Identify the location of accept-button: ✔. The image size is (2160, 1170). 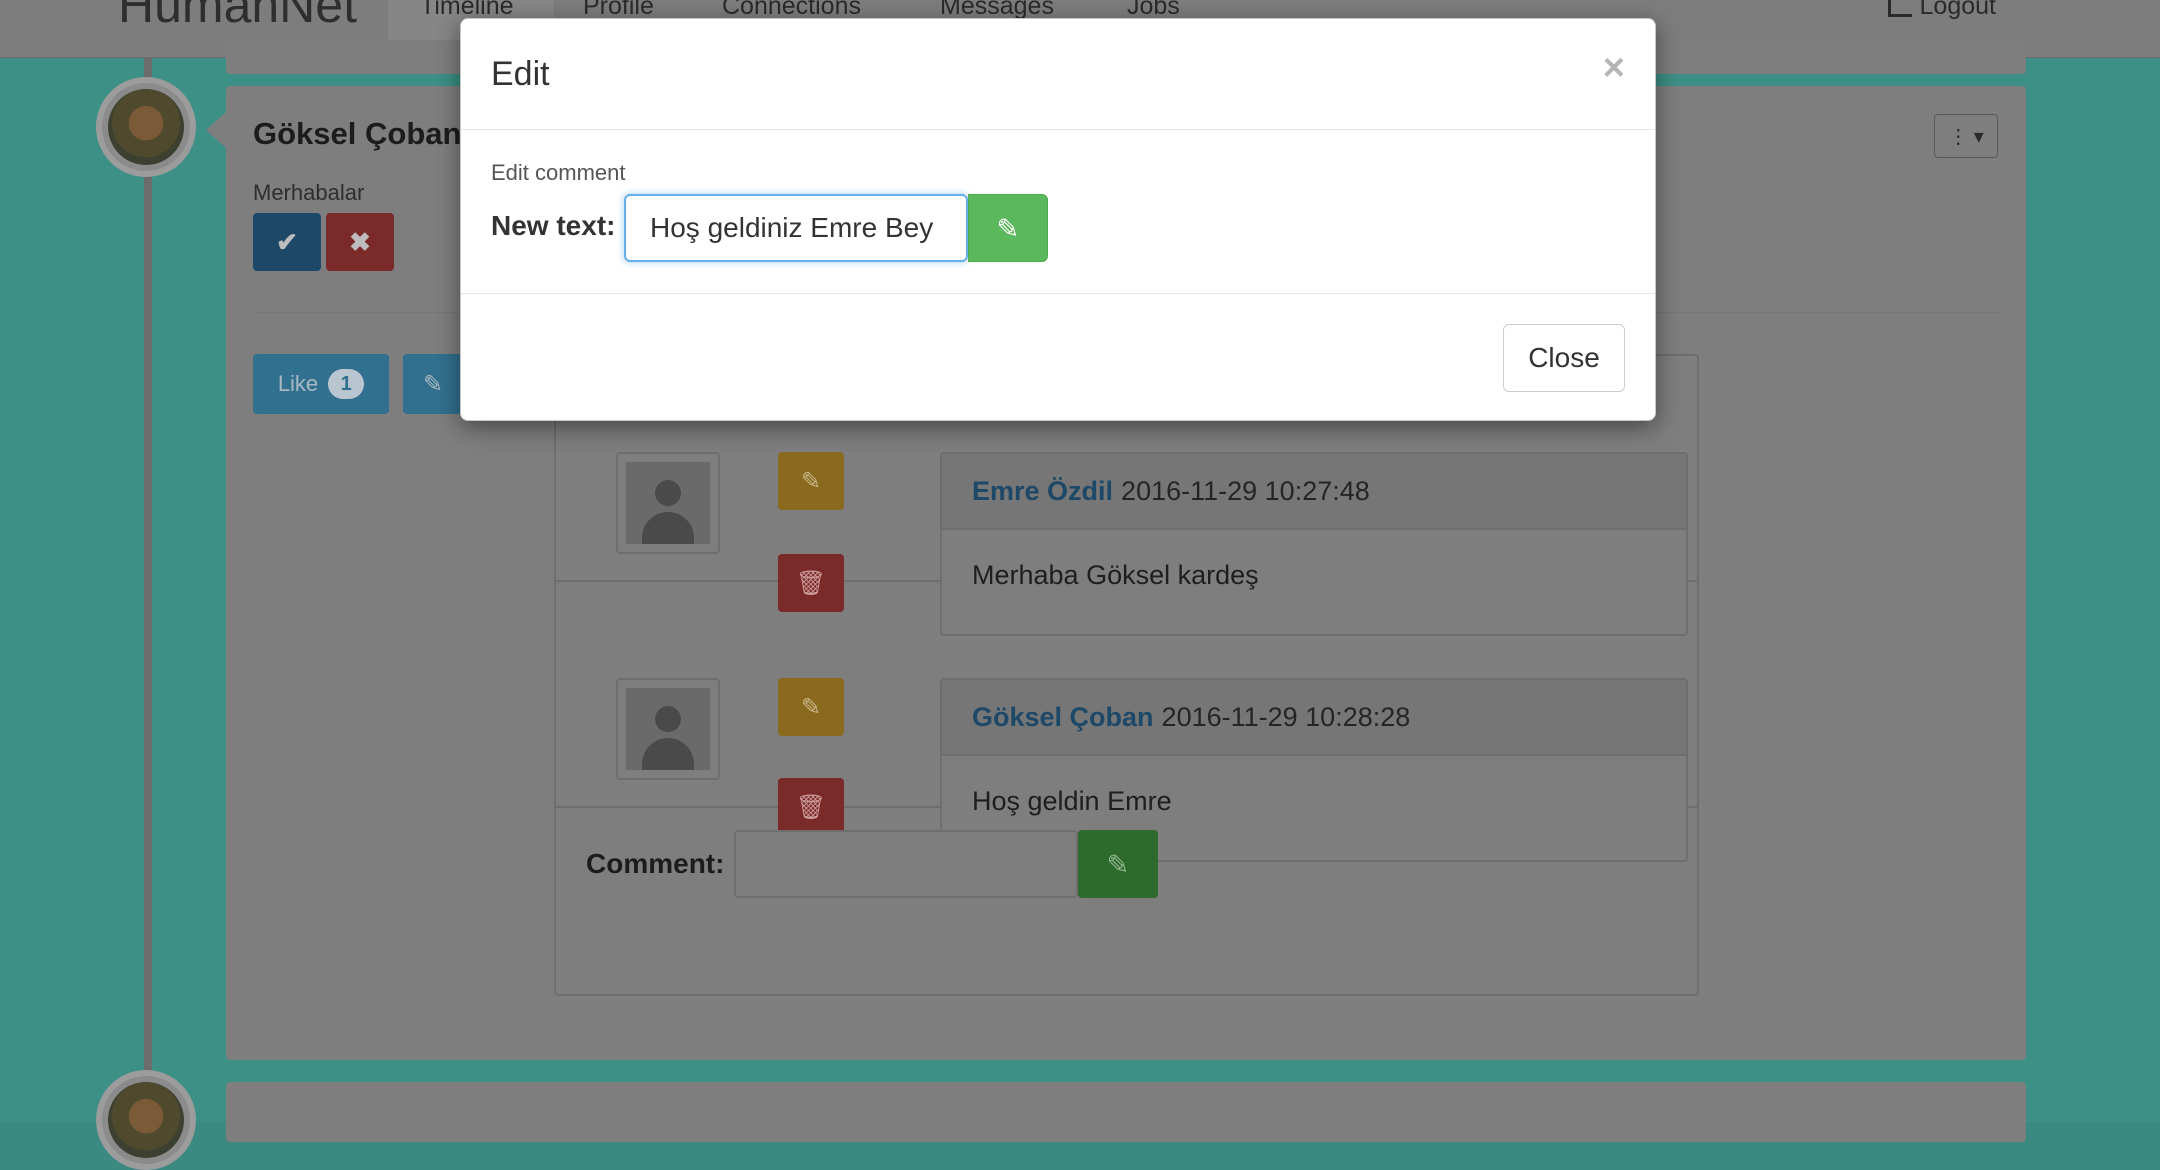
(287, 242).